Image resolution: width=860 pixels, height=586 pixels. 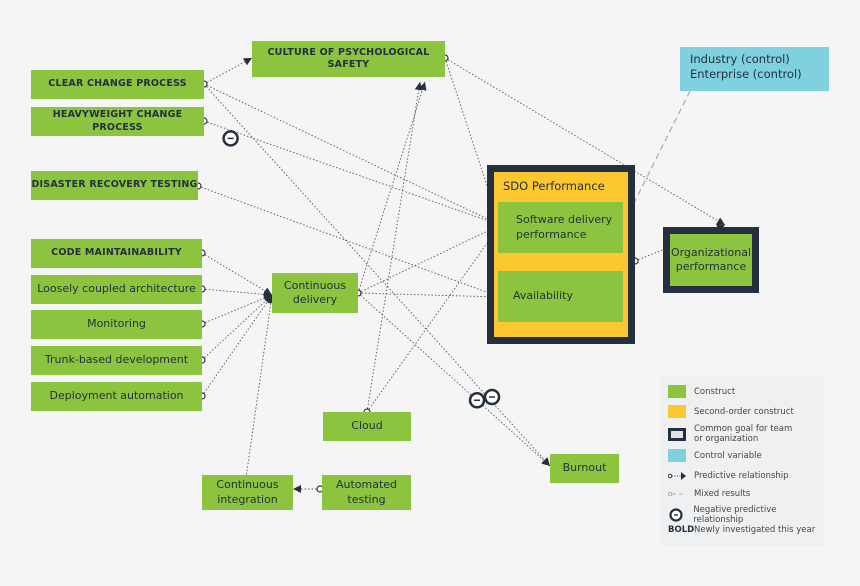 I want to click on node-deployment-automation: Deployment automation, so click(x=116, y=396).